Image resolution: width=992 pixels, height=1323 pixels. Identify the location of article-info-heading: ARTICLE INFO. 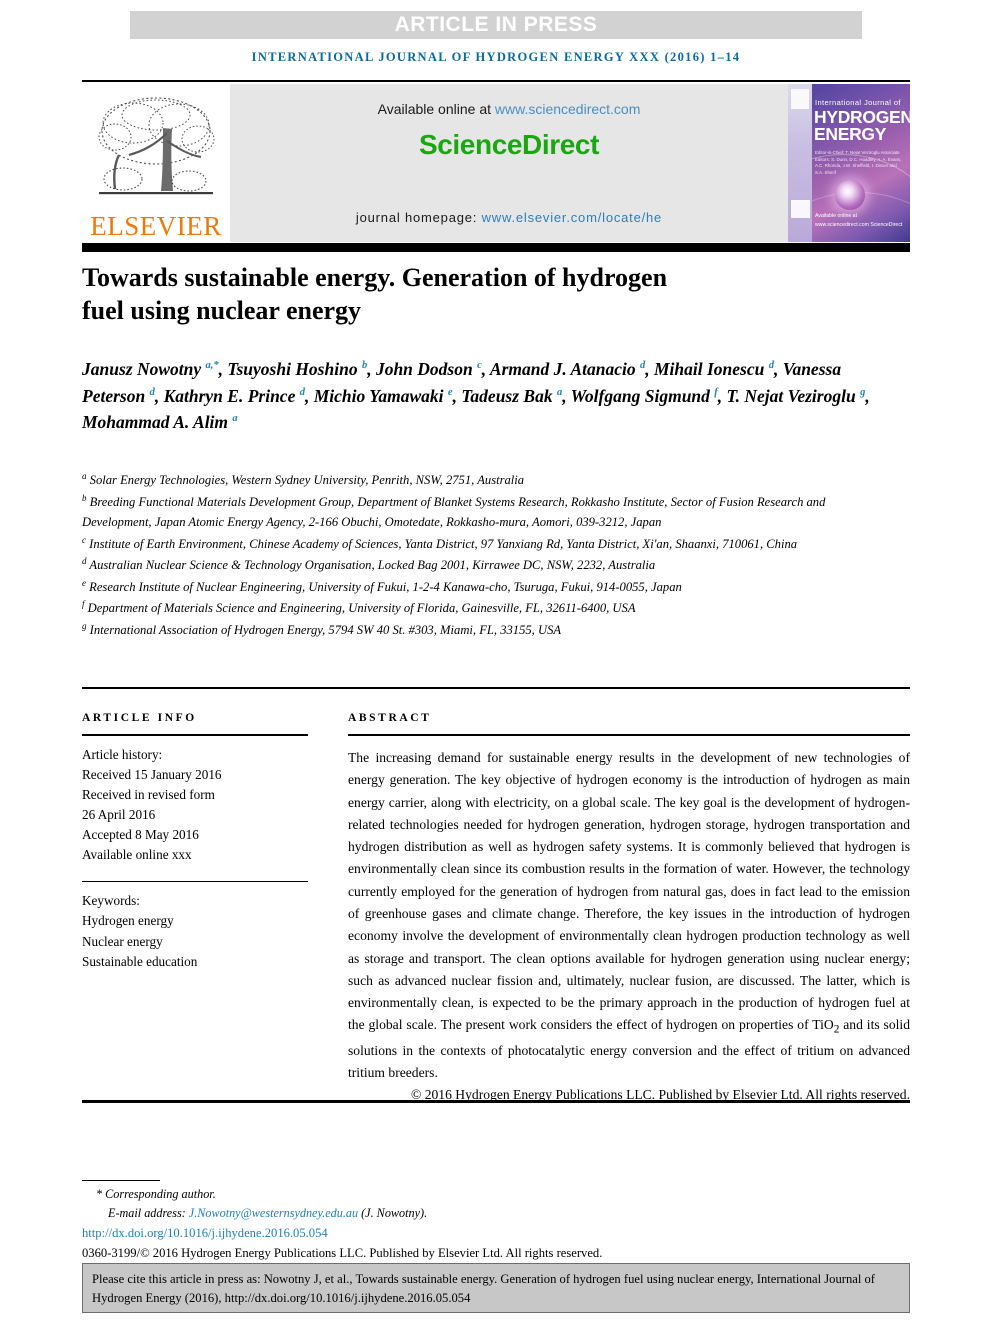
(139, 718).